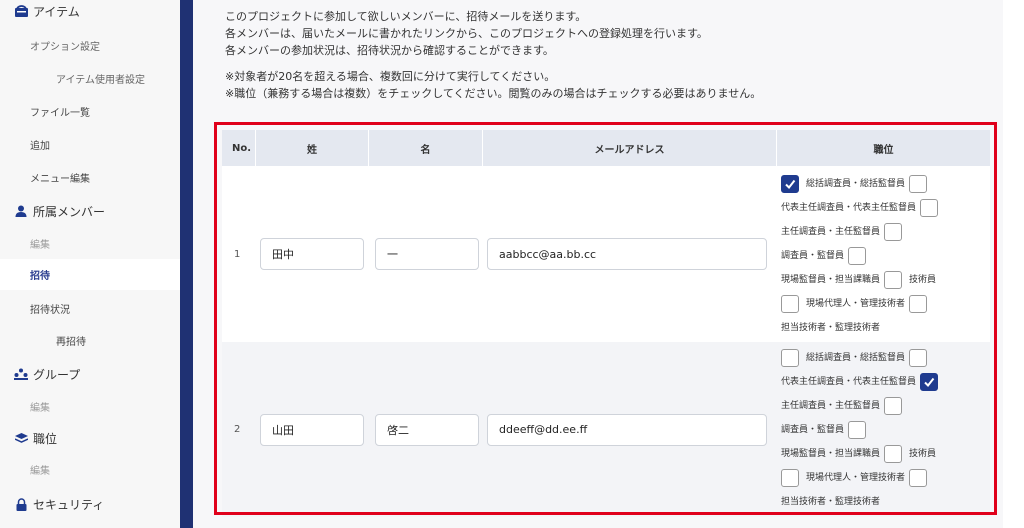  I want to click on sidebar-item-group: グループ, so click(90, 374).